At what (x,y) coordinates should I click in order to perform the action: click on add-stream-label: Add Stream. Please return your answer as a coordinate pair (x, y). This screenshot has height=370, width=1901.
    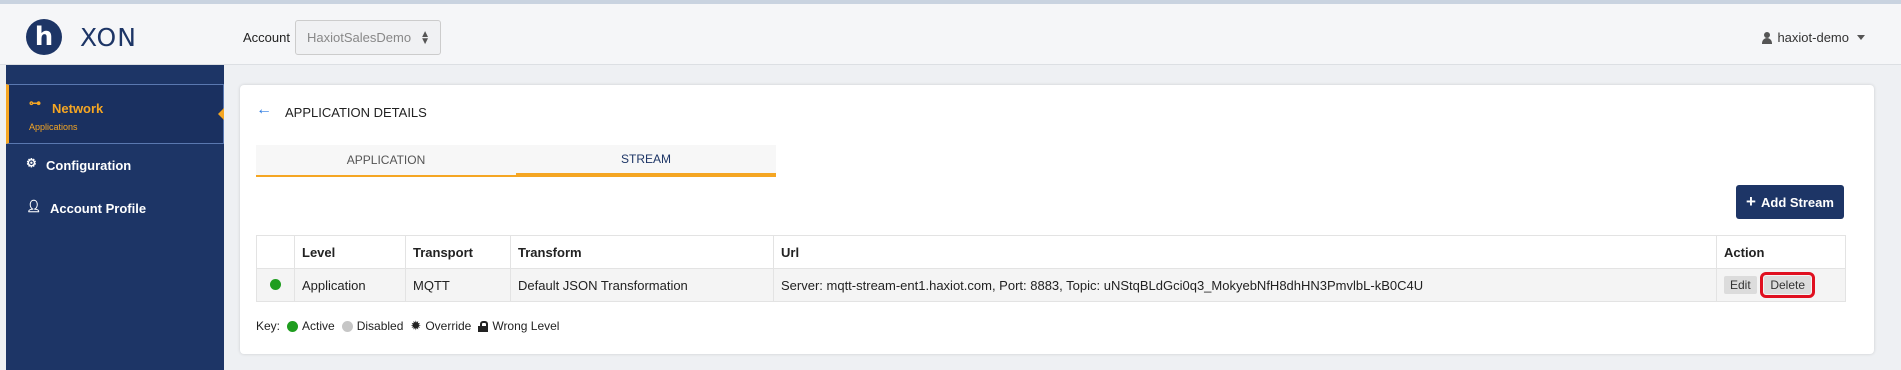
    Looking at the image, I should click on (1797, 202).